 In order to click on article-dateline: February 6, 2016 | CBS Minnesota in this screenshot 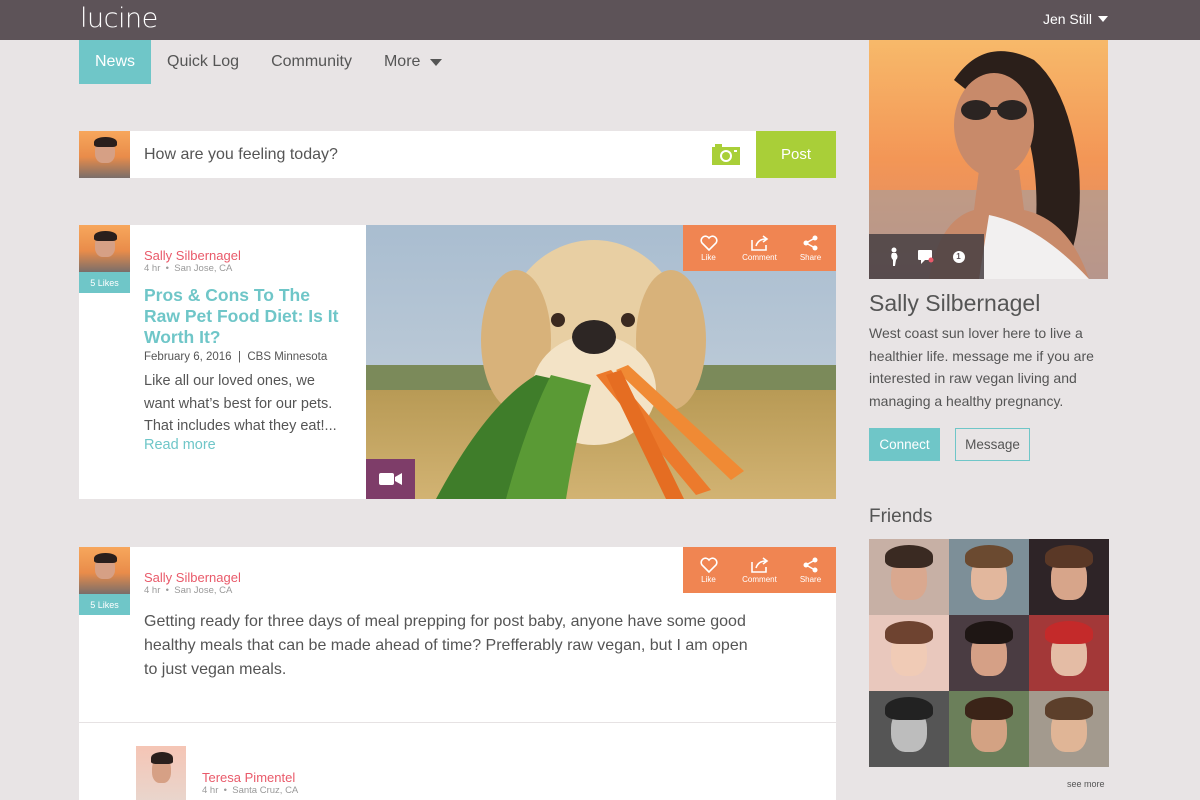, I will do `click(236, 357)`.